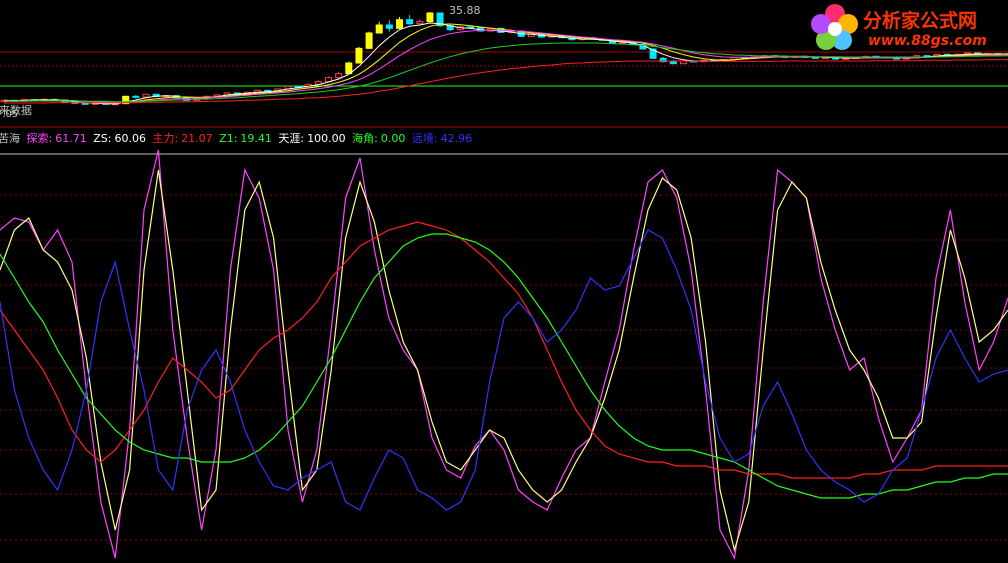  I want to click on legend-label-zs: ZS:, so click(102, 138).